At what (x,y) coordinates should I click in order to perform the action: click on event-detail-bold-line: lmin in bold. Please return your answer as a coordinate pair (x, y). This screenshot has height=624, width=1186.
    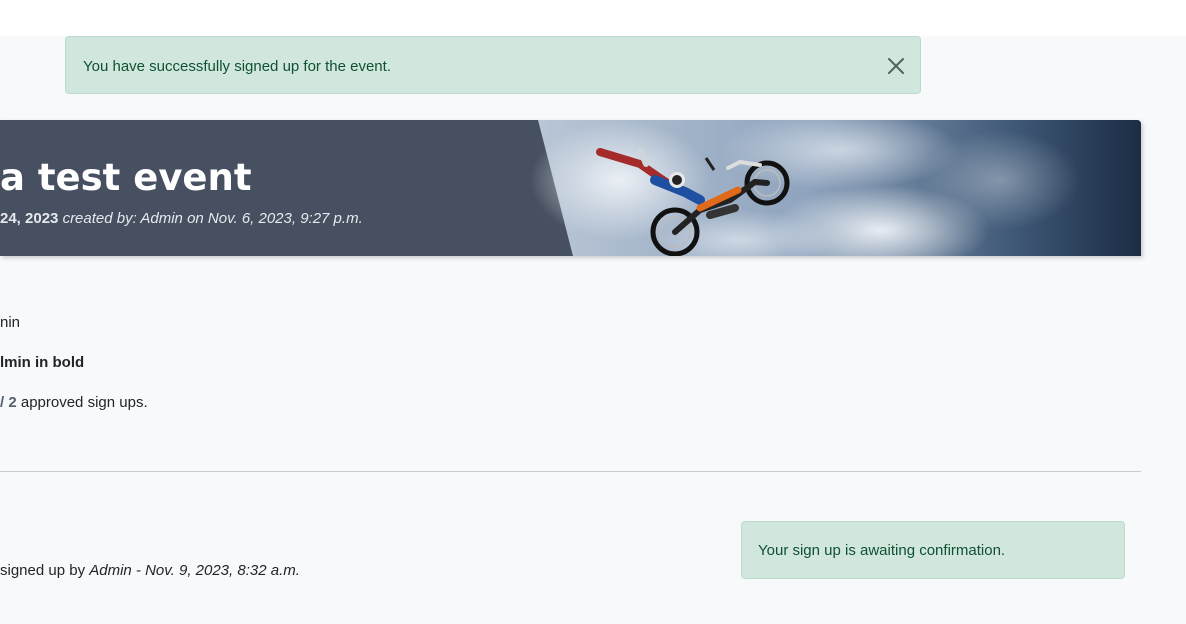
    Looking at the image, I should click on (42, 362).